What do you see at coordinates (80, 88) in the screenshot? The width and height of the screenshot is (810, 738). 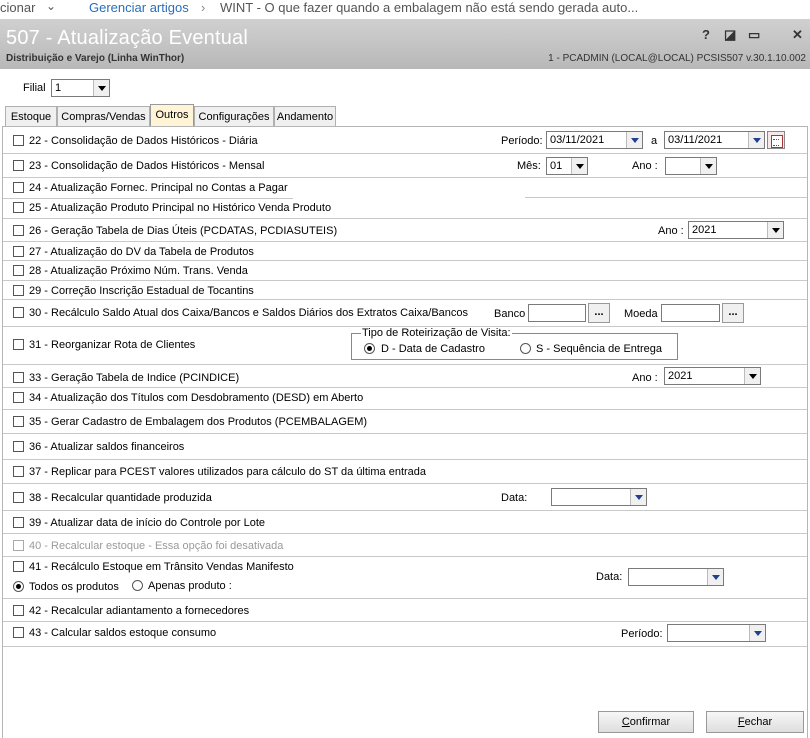 I see `filial-select: 1` at bounding box center [80, 88].